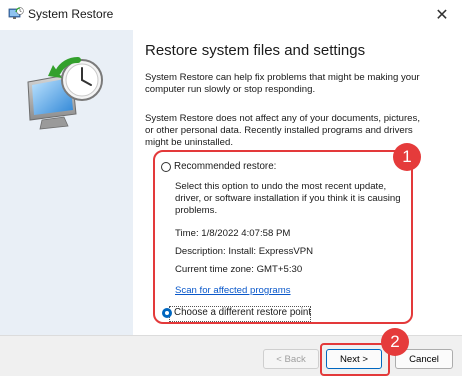  What do you see at coordinates (65, 93) in the screenshot?
I see `monitor-clock-restore-icon` at bounding box center [65, 93].